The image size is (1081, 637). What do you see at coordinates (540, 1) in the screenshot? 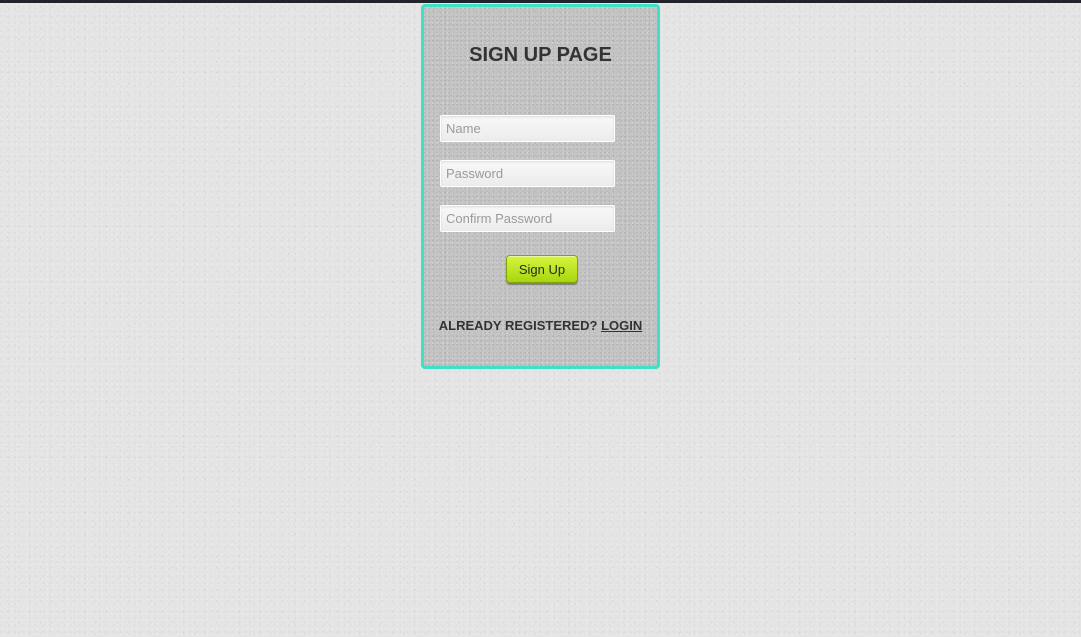
I see `top-bar` at bounding box center [540, 1].